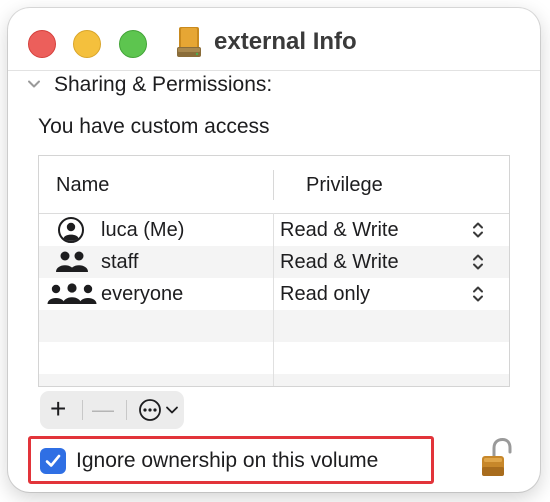  What do you see at coordinates (274, 70) in the screenshot?
I see `title-separator` at bounding box center [274, 70].